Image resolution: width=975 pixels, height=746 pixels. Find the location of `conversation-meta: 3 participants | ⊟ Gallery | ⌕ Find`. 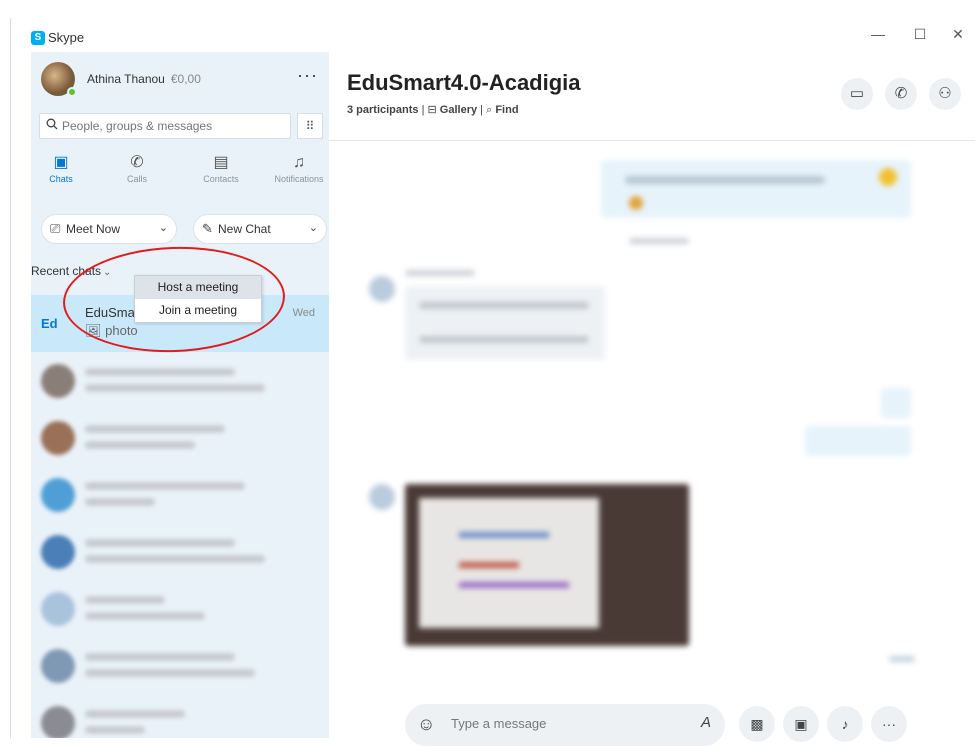

conversation-meta: 3 participants | ⊟ Gallery | ⌕ Find is located at coordinates (433, 110).